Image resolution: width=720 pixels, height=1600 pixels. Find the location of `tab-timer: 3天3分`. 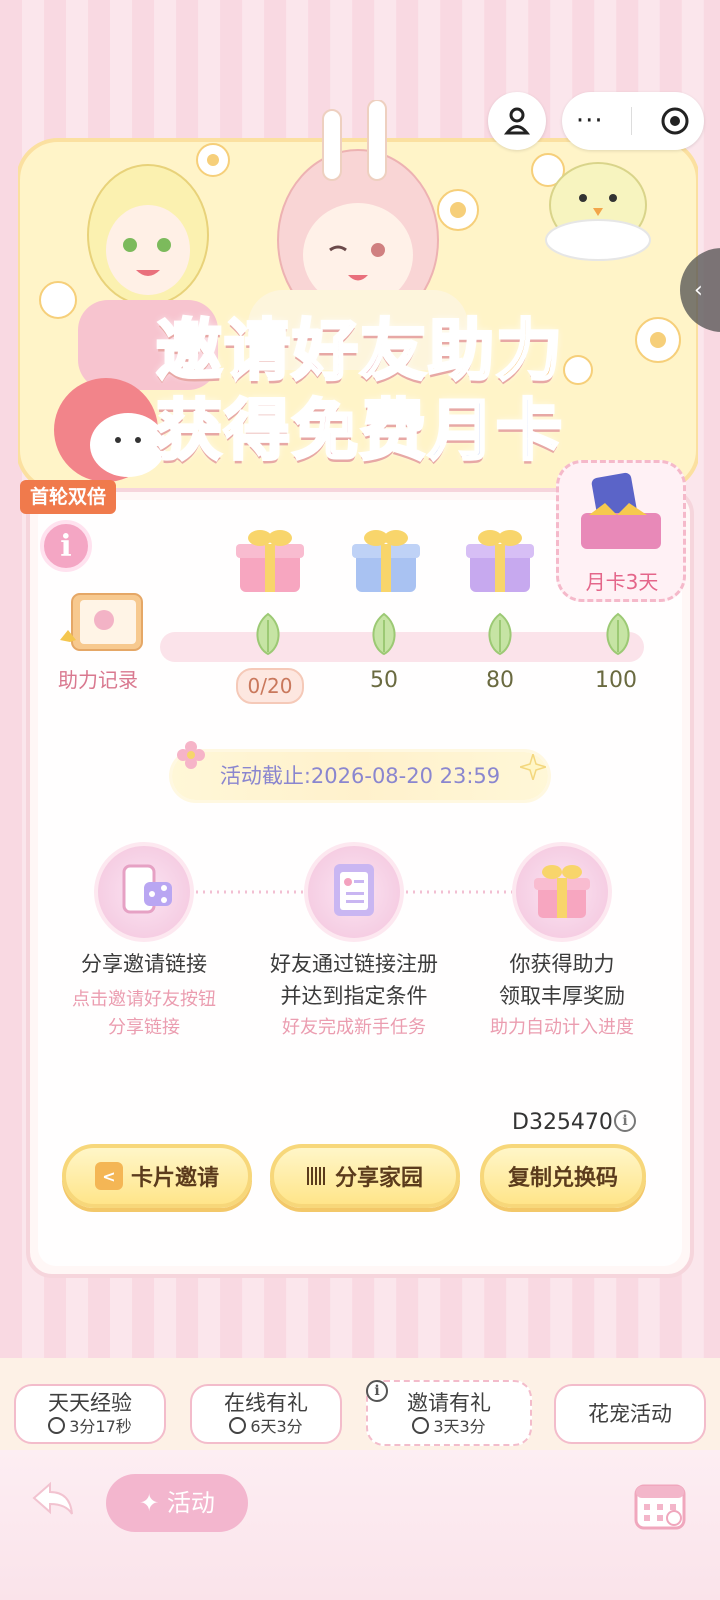

tab-timer: 3天3分 is located at coordinates (449, 1427).